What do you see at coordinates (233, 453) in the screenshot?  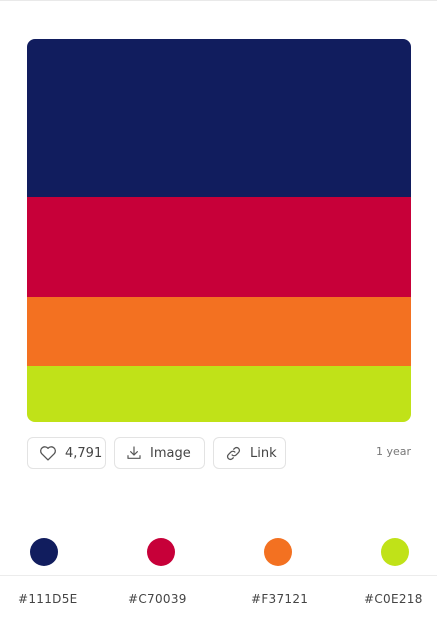 I see `link-icon` at bounding box center [233, 453].